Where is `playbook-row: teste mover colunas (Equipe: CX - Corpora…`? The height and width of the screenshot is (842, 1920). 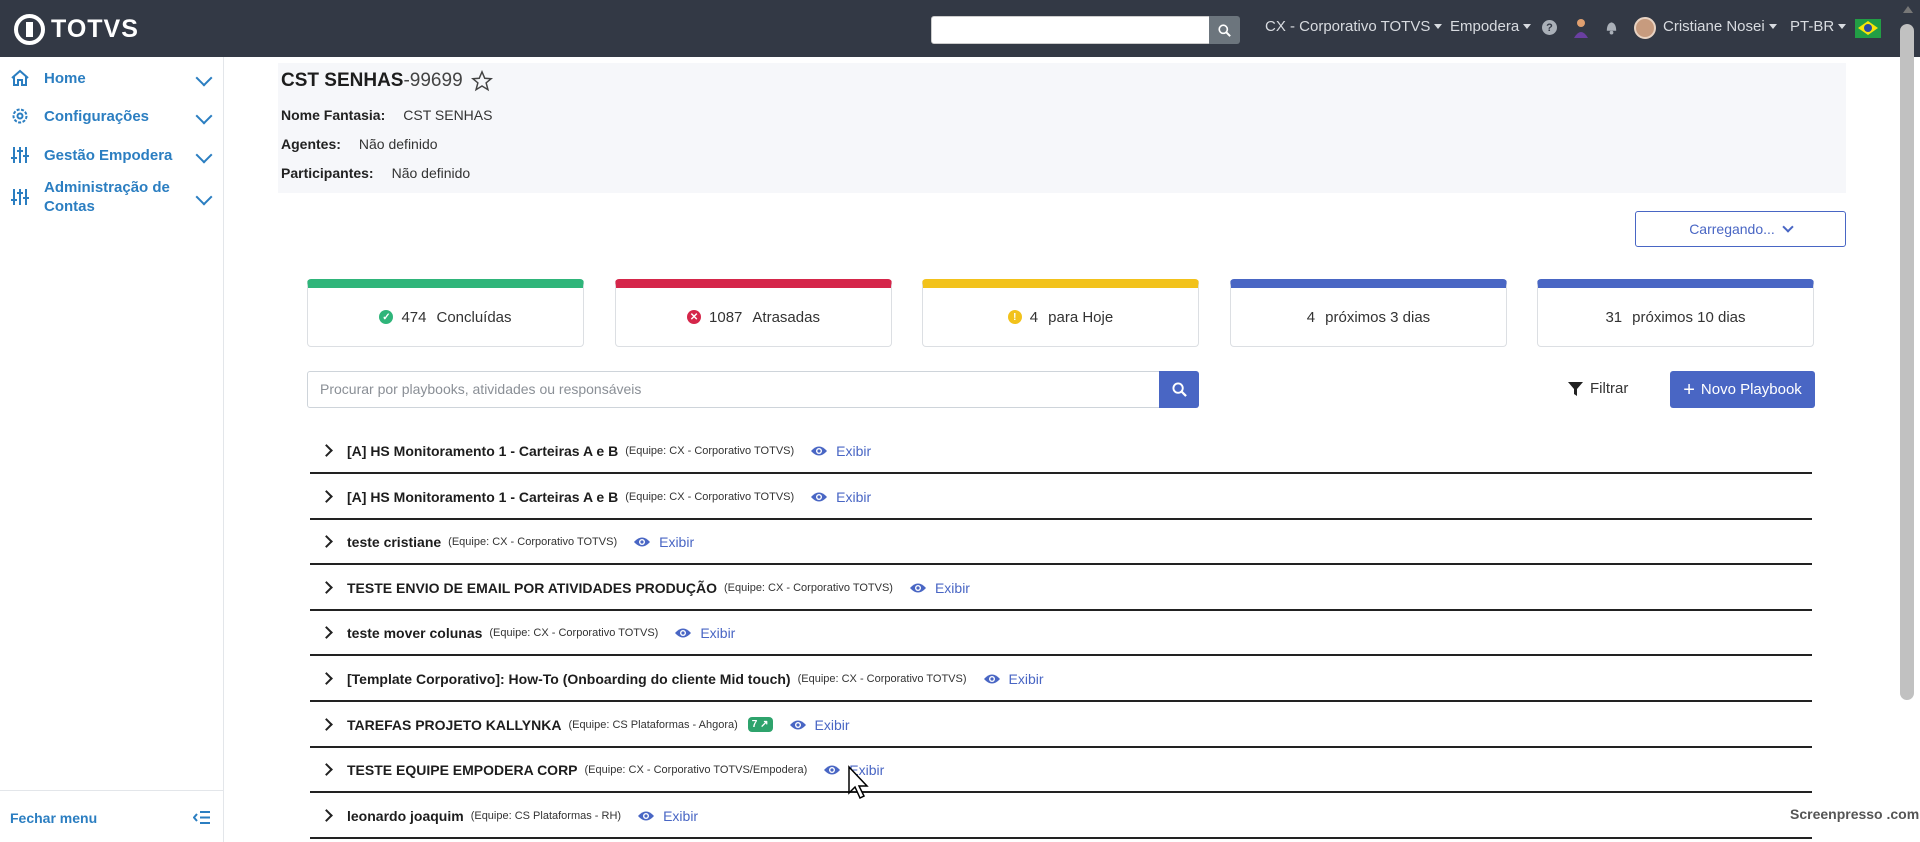 playbook-row: teste mover colunas (Equipe: CX - Corpora… is located at coordinates (1061, 633).